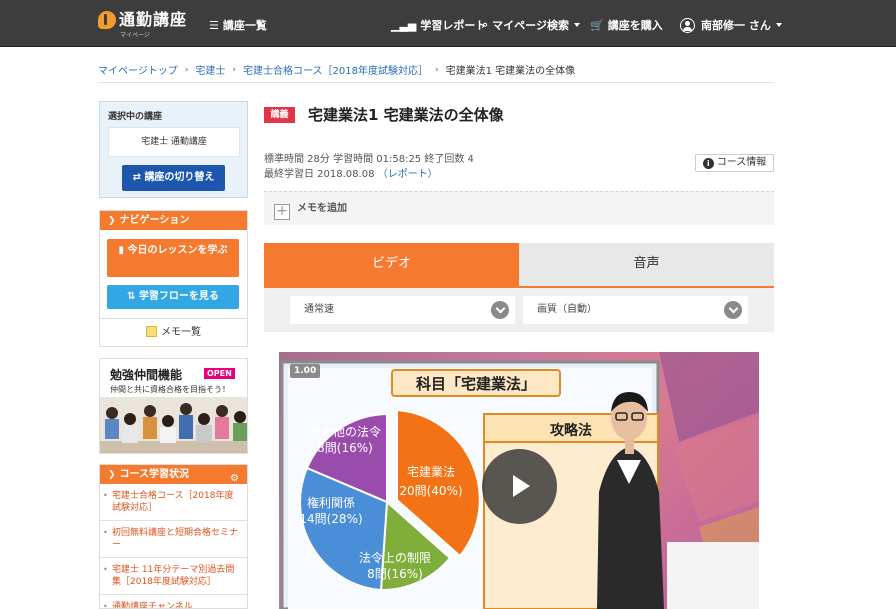  Describe the element at coordinates (173, 502) in the screenshot. I see `course-status-item: 宅建士合格コース［2018年度試験対応］` at that location.